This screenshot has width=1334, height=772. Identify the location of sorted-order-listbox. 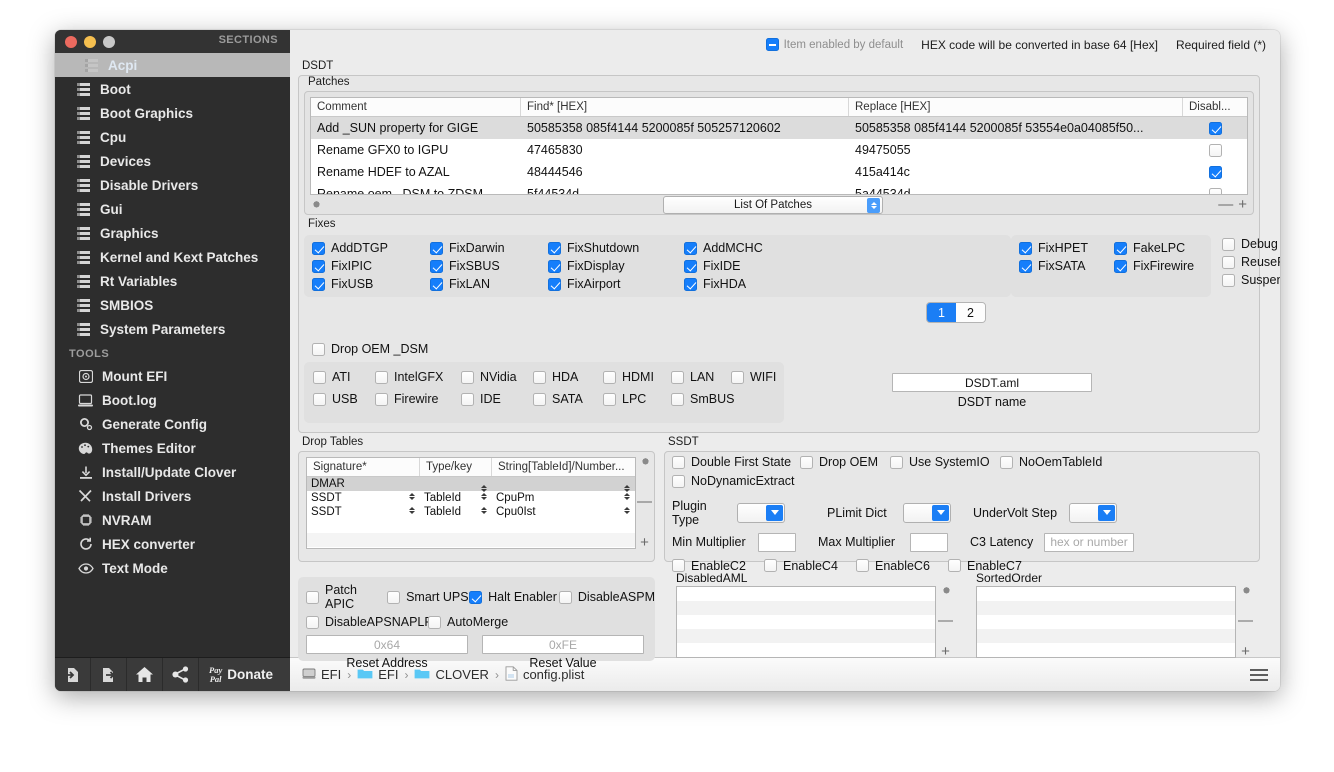
(1106, 622).